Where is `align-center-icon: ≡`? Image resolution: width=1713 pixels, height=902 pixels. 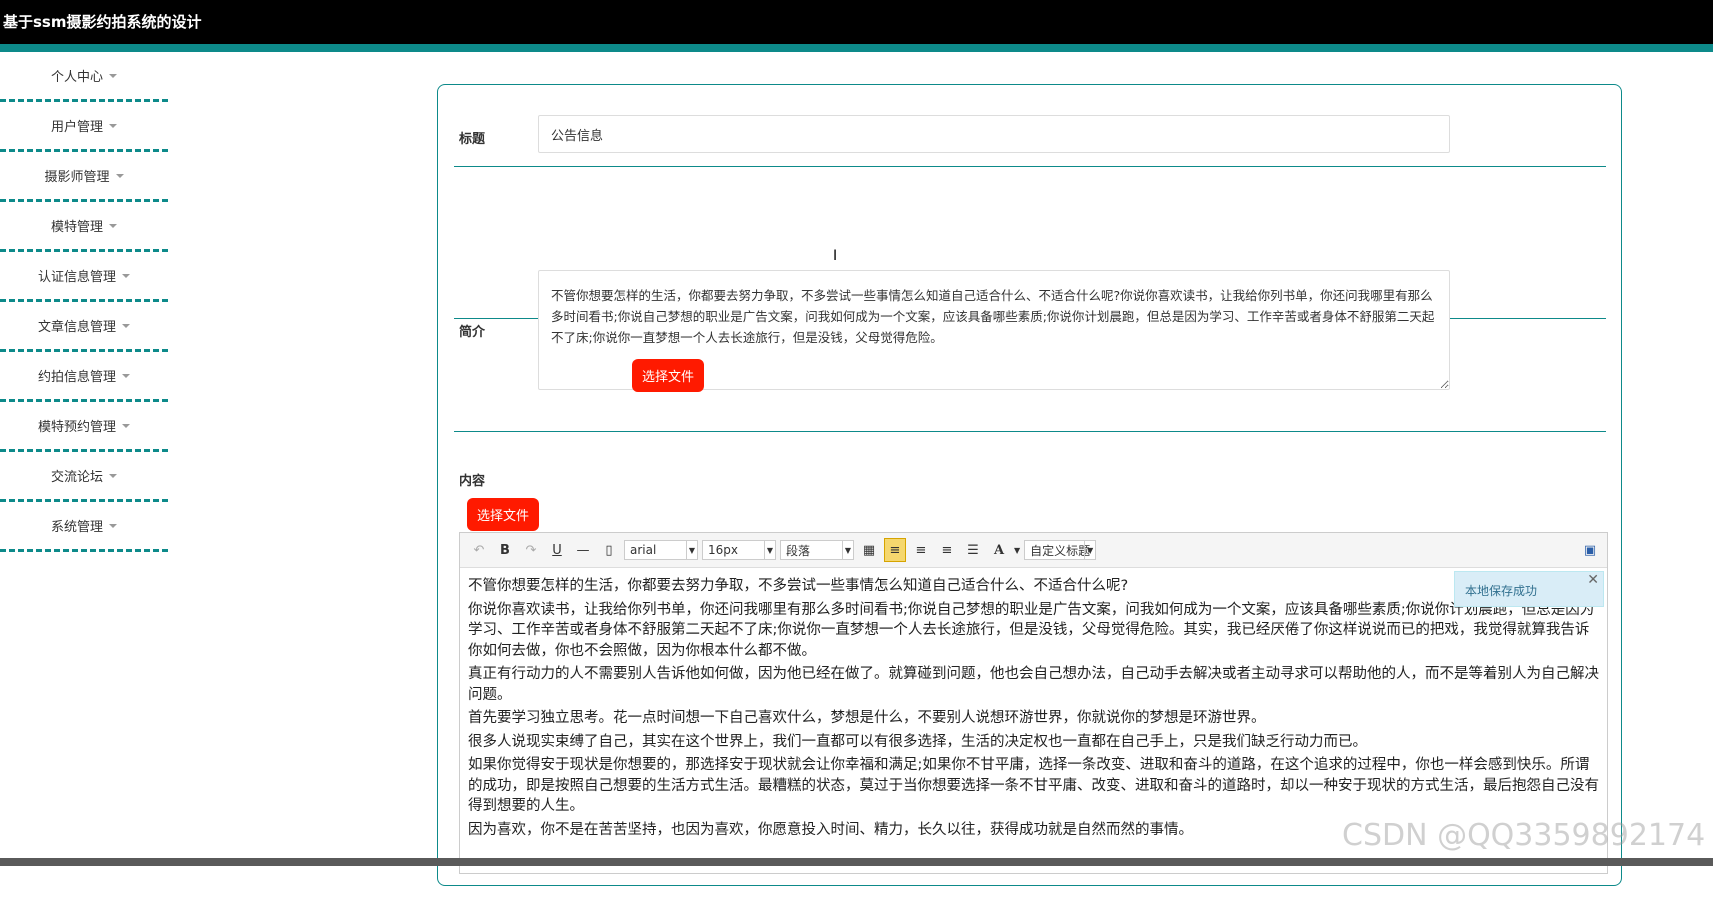
align-center-icon: ≡ is located at coordinates (947, 550).